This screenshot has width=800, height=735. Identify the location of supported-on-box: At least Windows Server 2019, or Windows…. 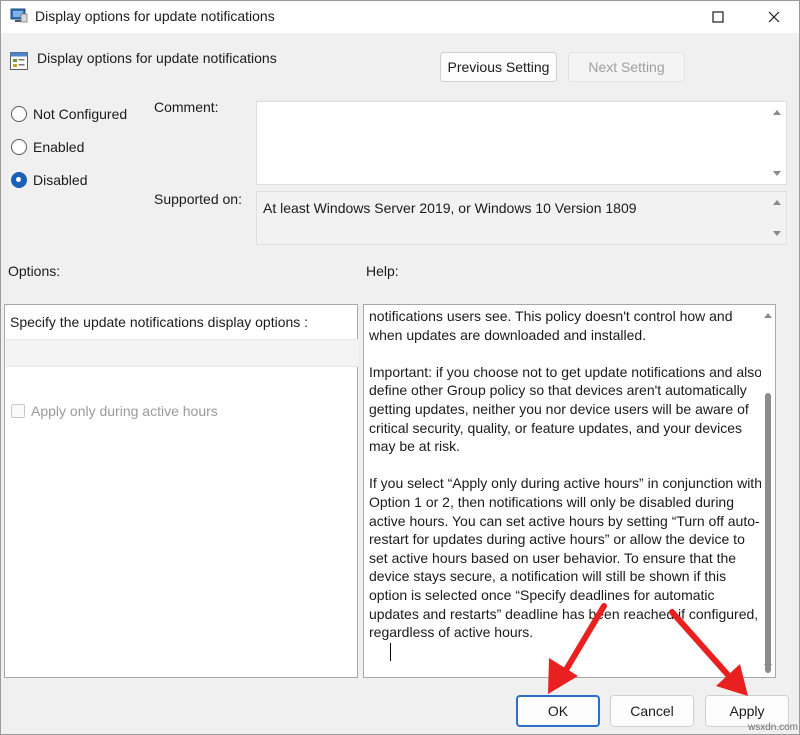
(521, 218).